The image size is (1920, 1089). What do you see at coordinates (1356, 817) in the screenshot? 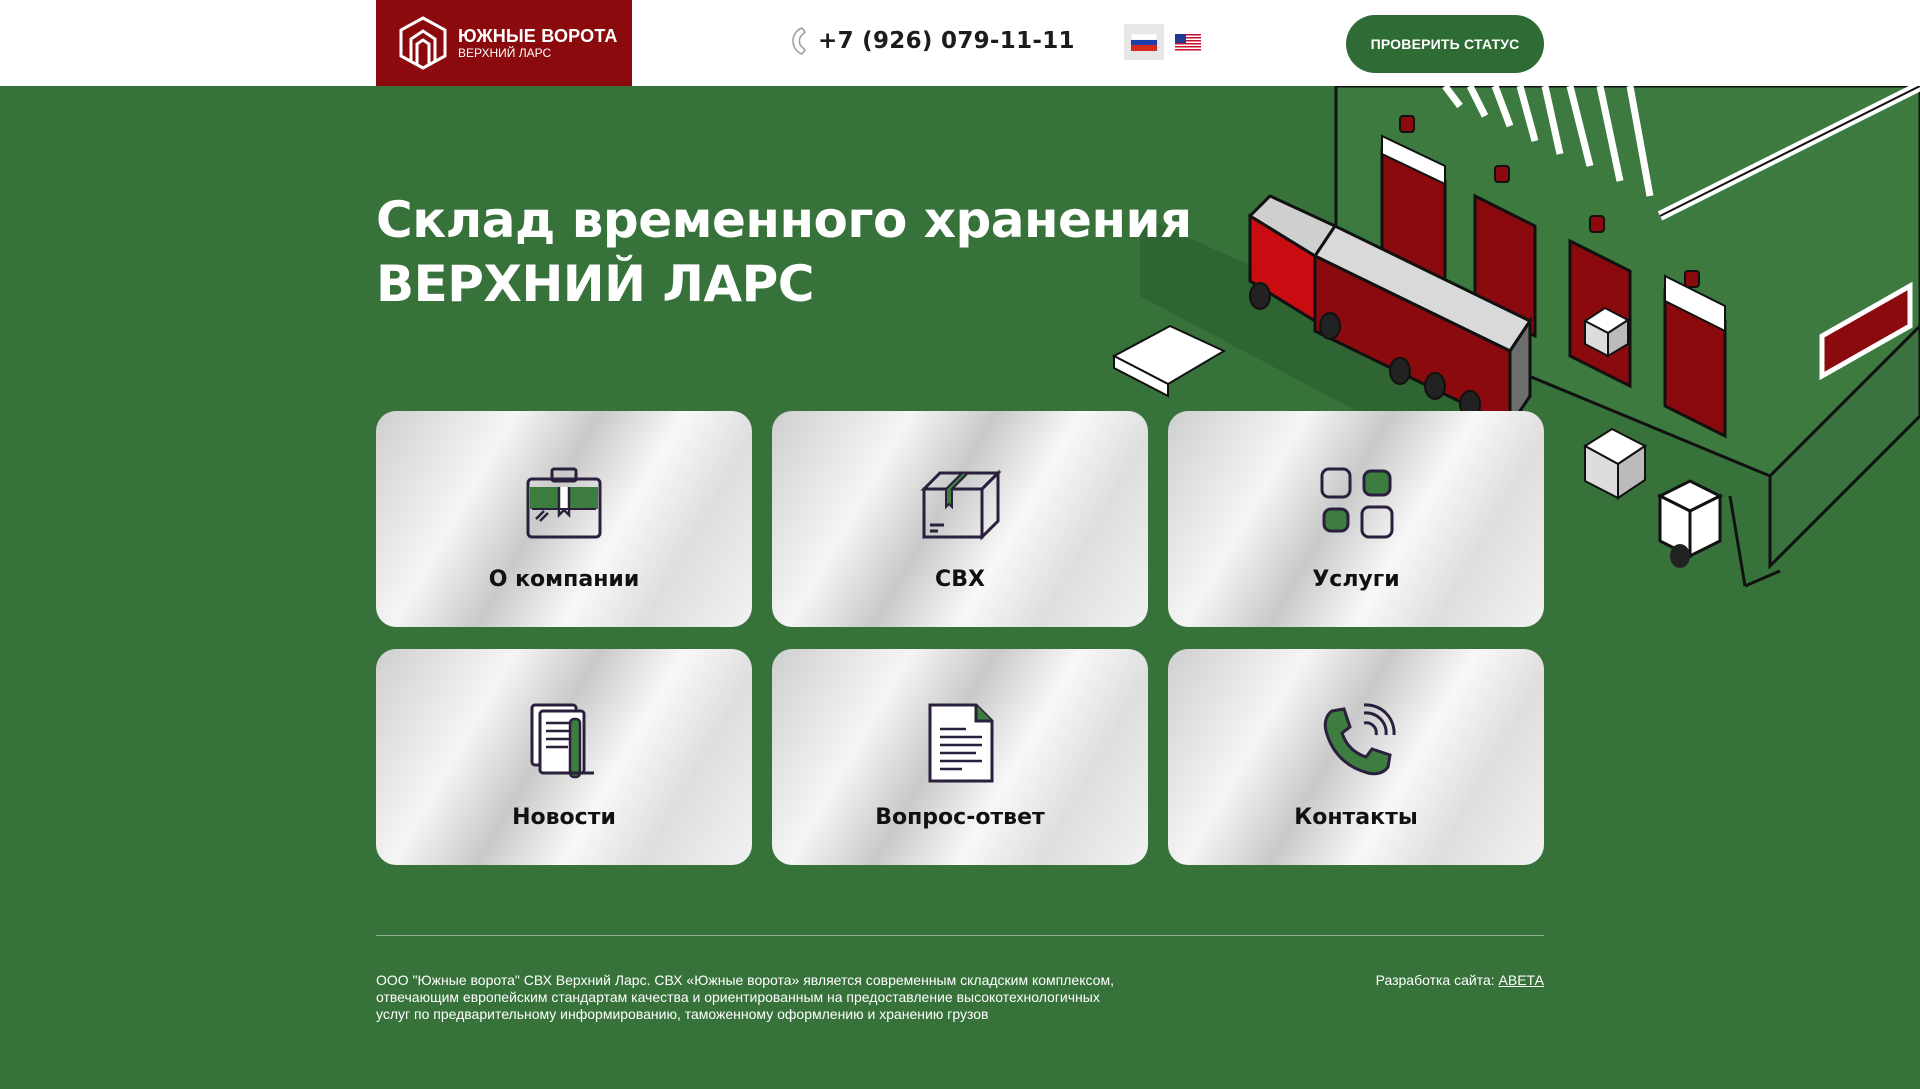
I see `card-label: Контакты` at bounding box center [1356, 817].